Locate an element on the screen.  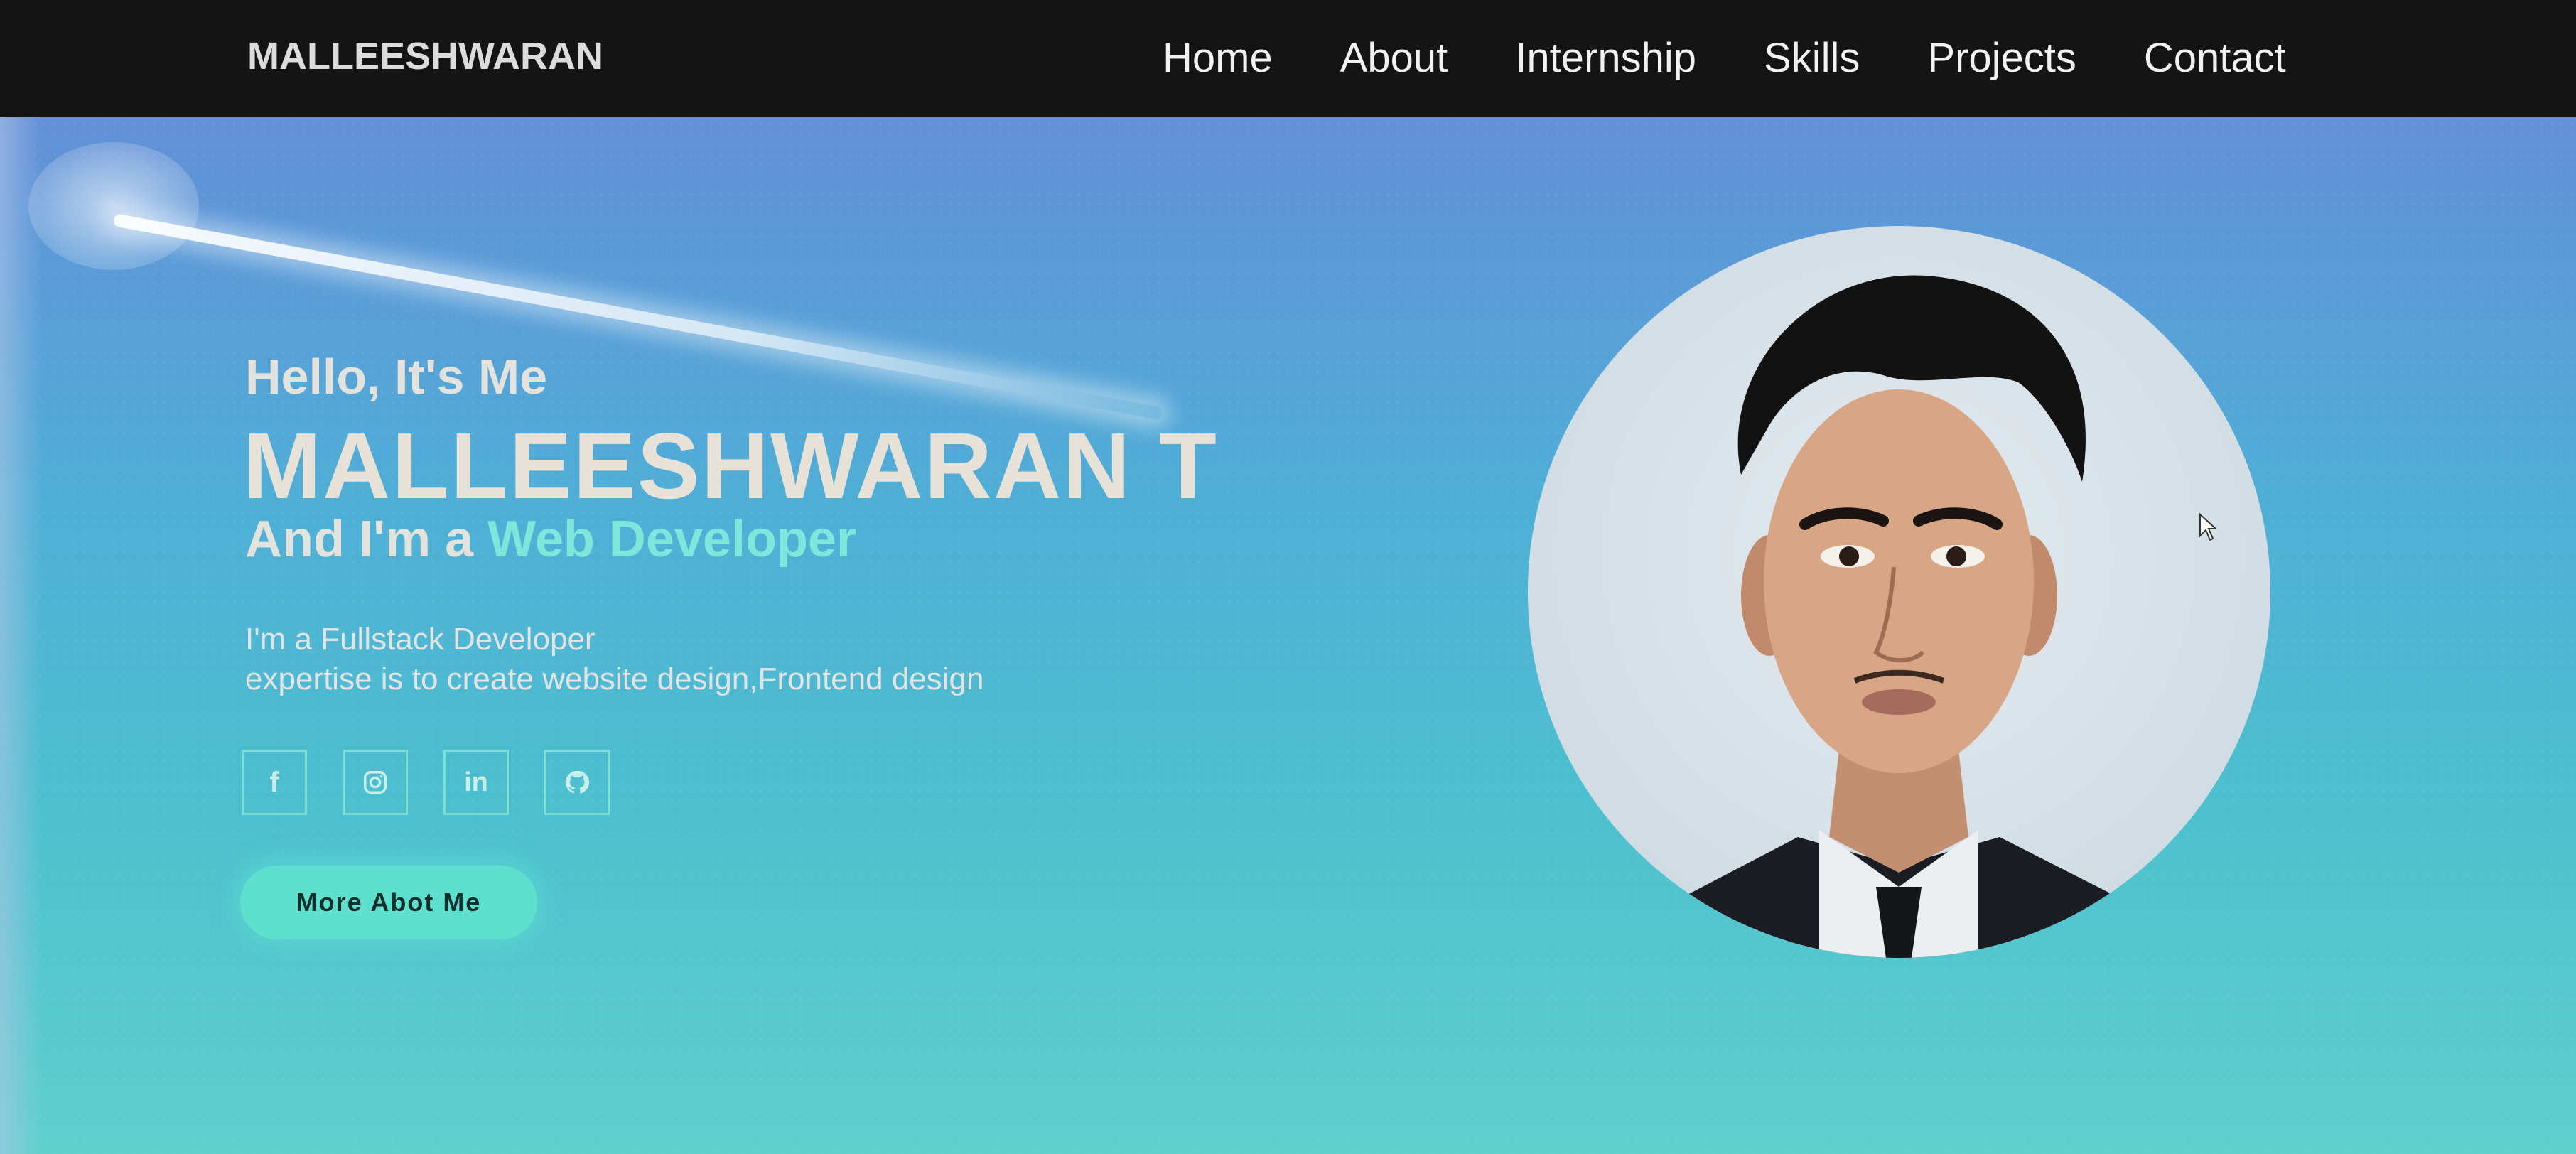
social-links: f in is located at coordinates (444, 782).